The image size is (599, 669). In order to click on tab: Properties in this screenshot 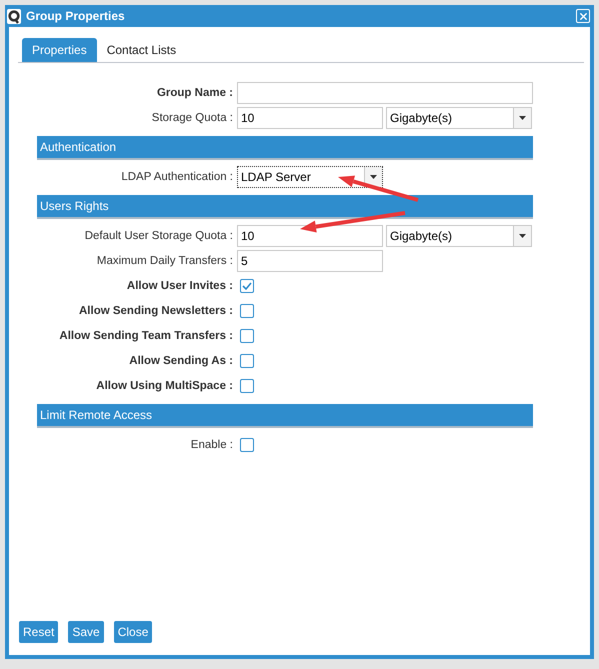, I will do `click(59, 50)`.